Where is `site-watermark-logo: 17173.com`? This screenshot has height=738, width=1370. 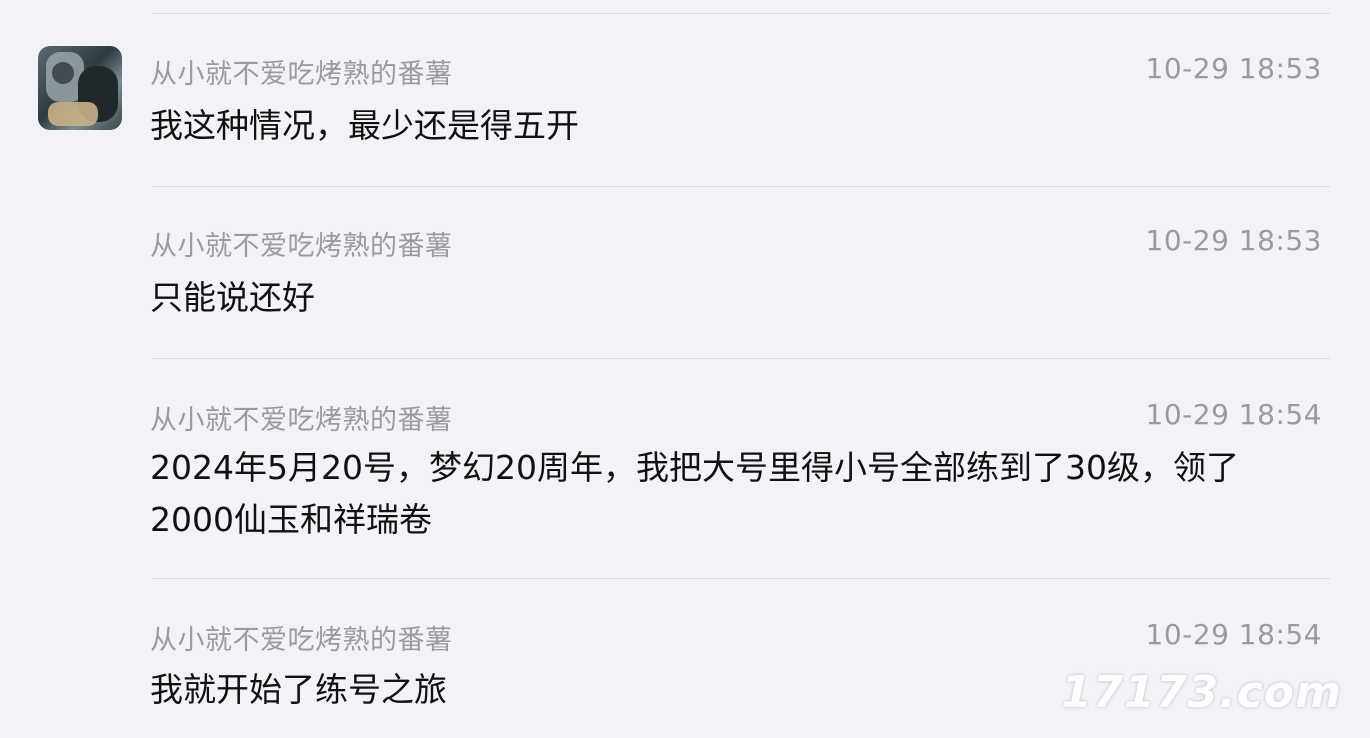 site-watermark-logo: 17173.com is located at coordinates (1201, 692).